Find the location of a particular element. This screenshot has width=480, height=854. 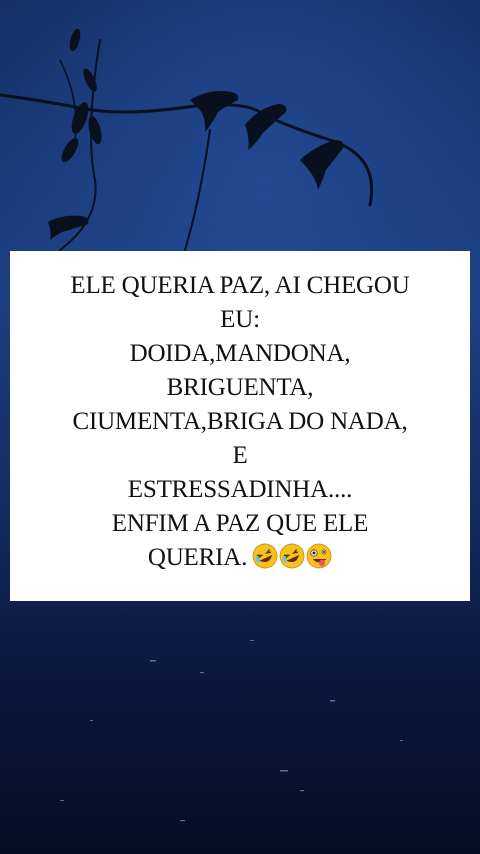

text-line-3: DOIDA,MANDONA, is located at coordinates (240, 353).